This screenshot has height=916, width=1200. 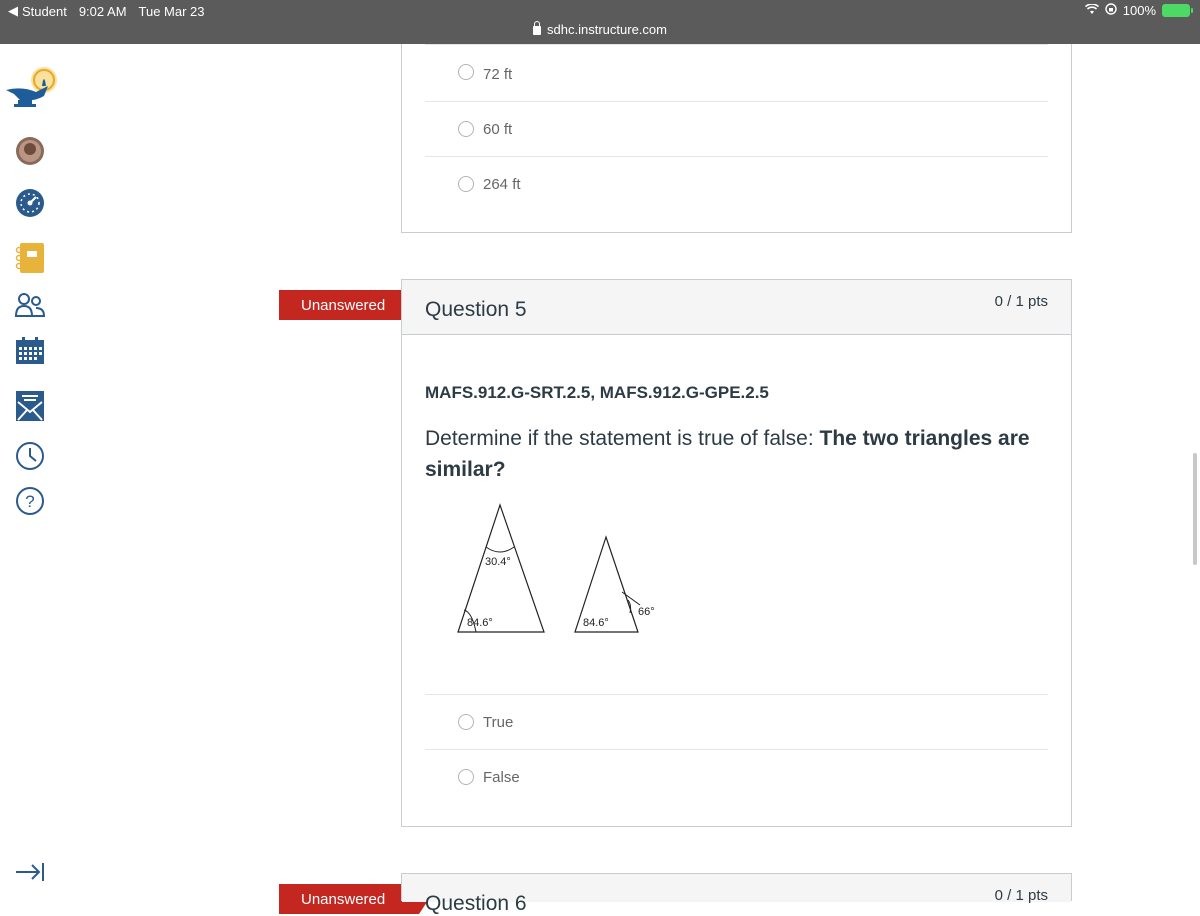 What do you see at coordinates (1091, 10) in the screenshot?
I see `wifi-icon` at bounding box center [1091, 10].